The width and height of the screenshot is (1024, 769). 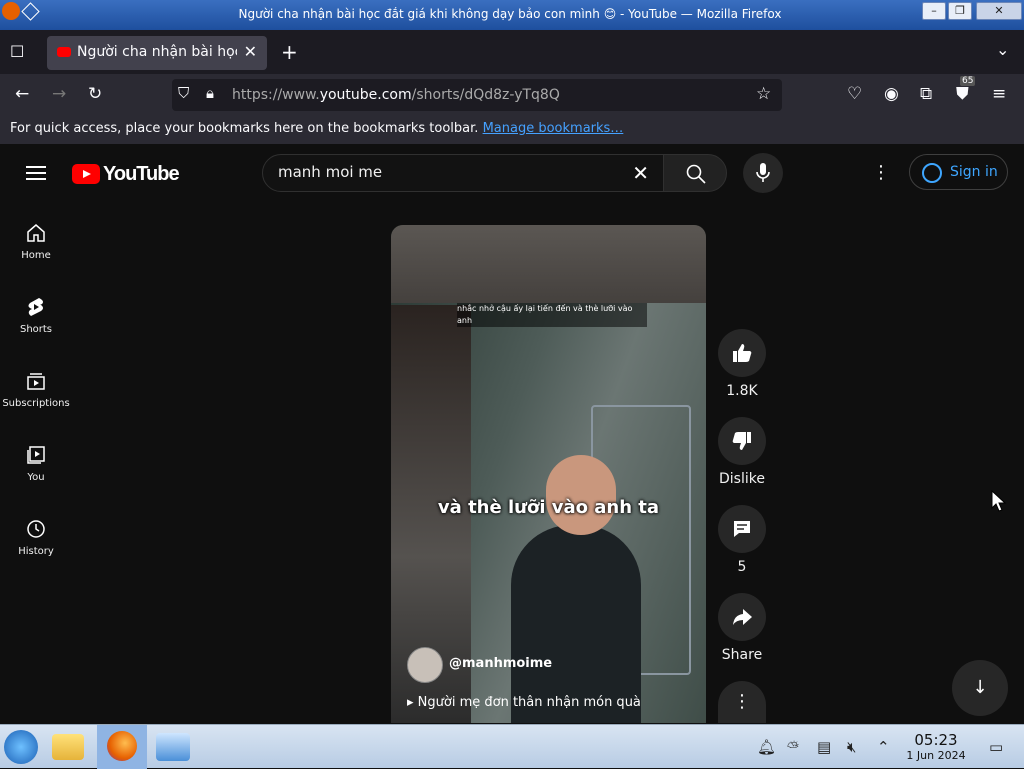 What do you see at coordinates (1002, 49) in the screenshot?
I see `list-all-tabs-icon: ⌄` at bounding box center [1002, 49].